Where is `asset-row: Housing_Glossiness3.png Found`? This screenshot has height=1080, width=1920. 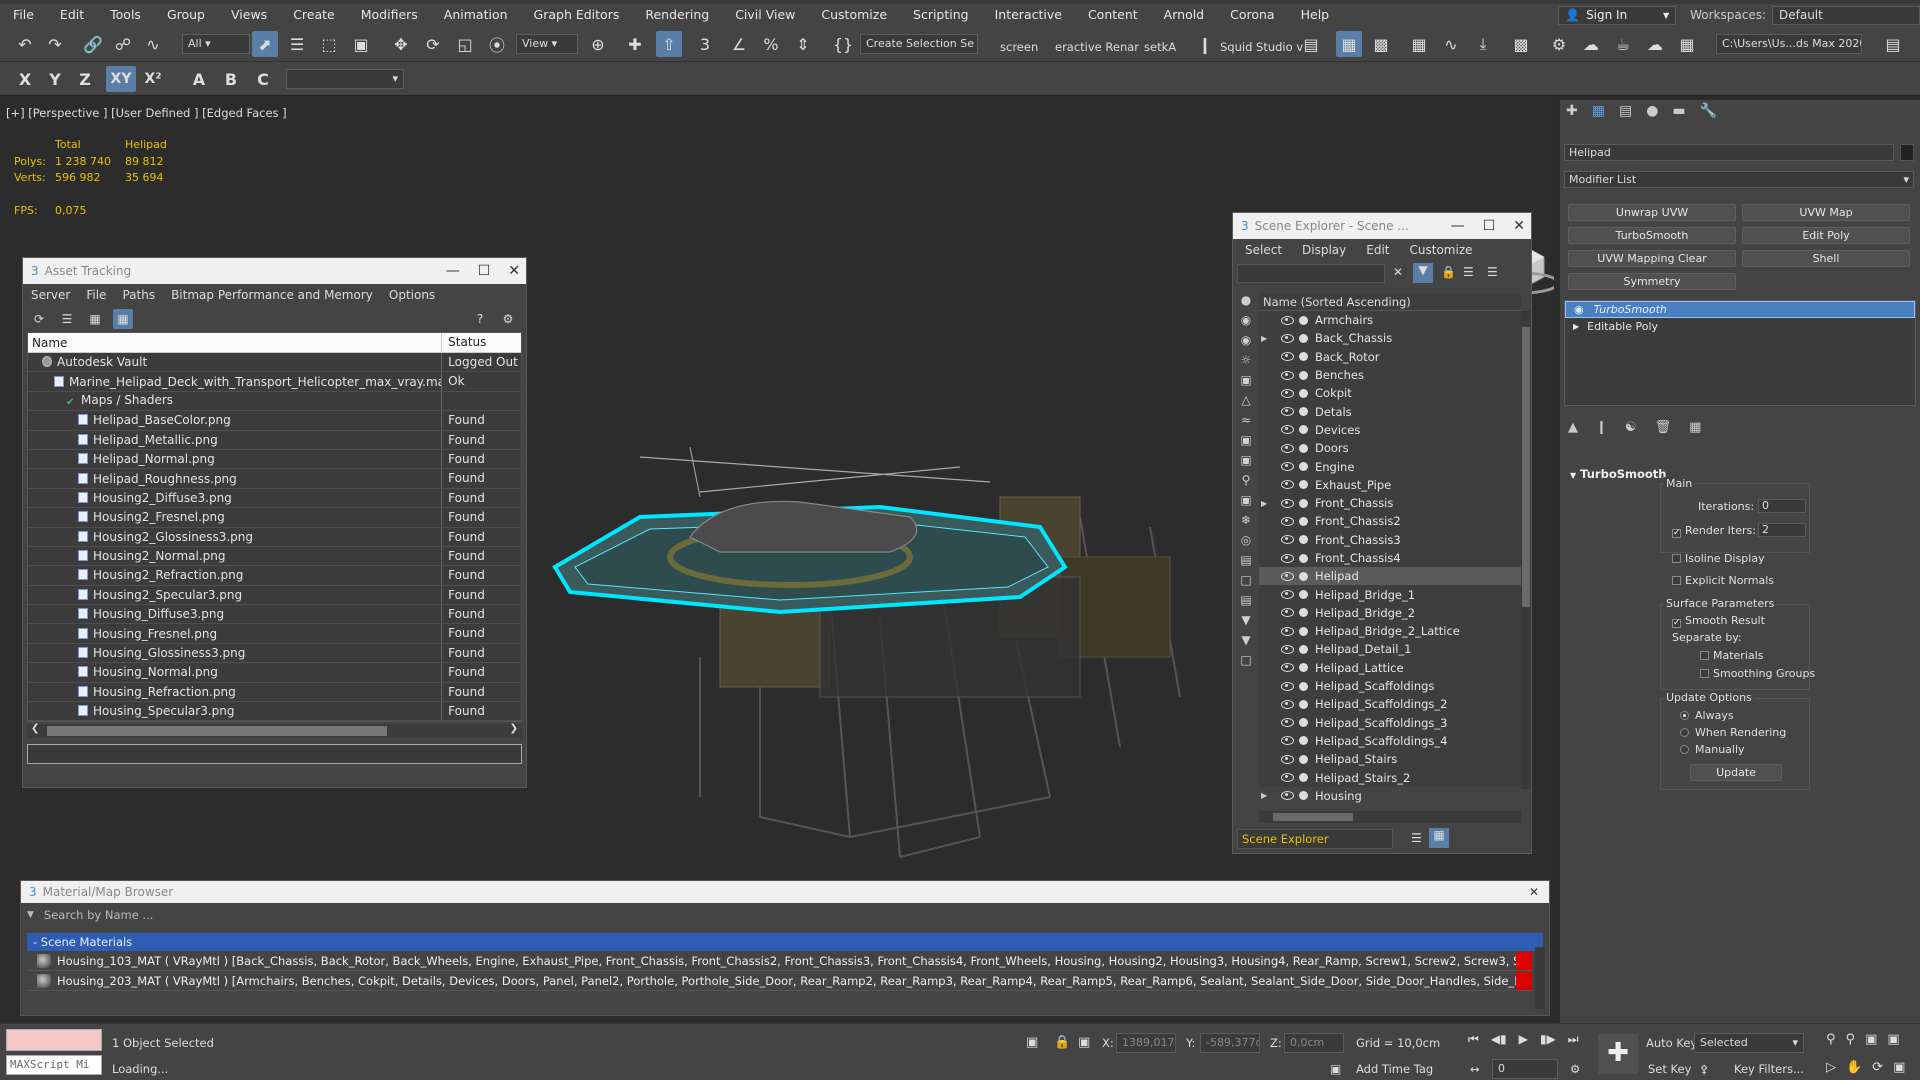
asset-row: Housing_Glossiness3.png Found is located at coordinates (274, 653).